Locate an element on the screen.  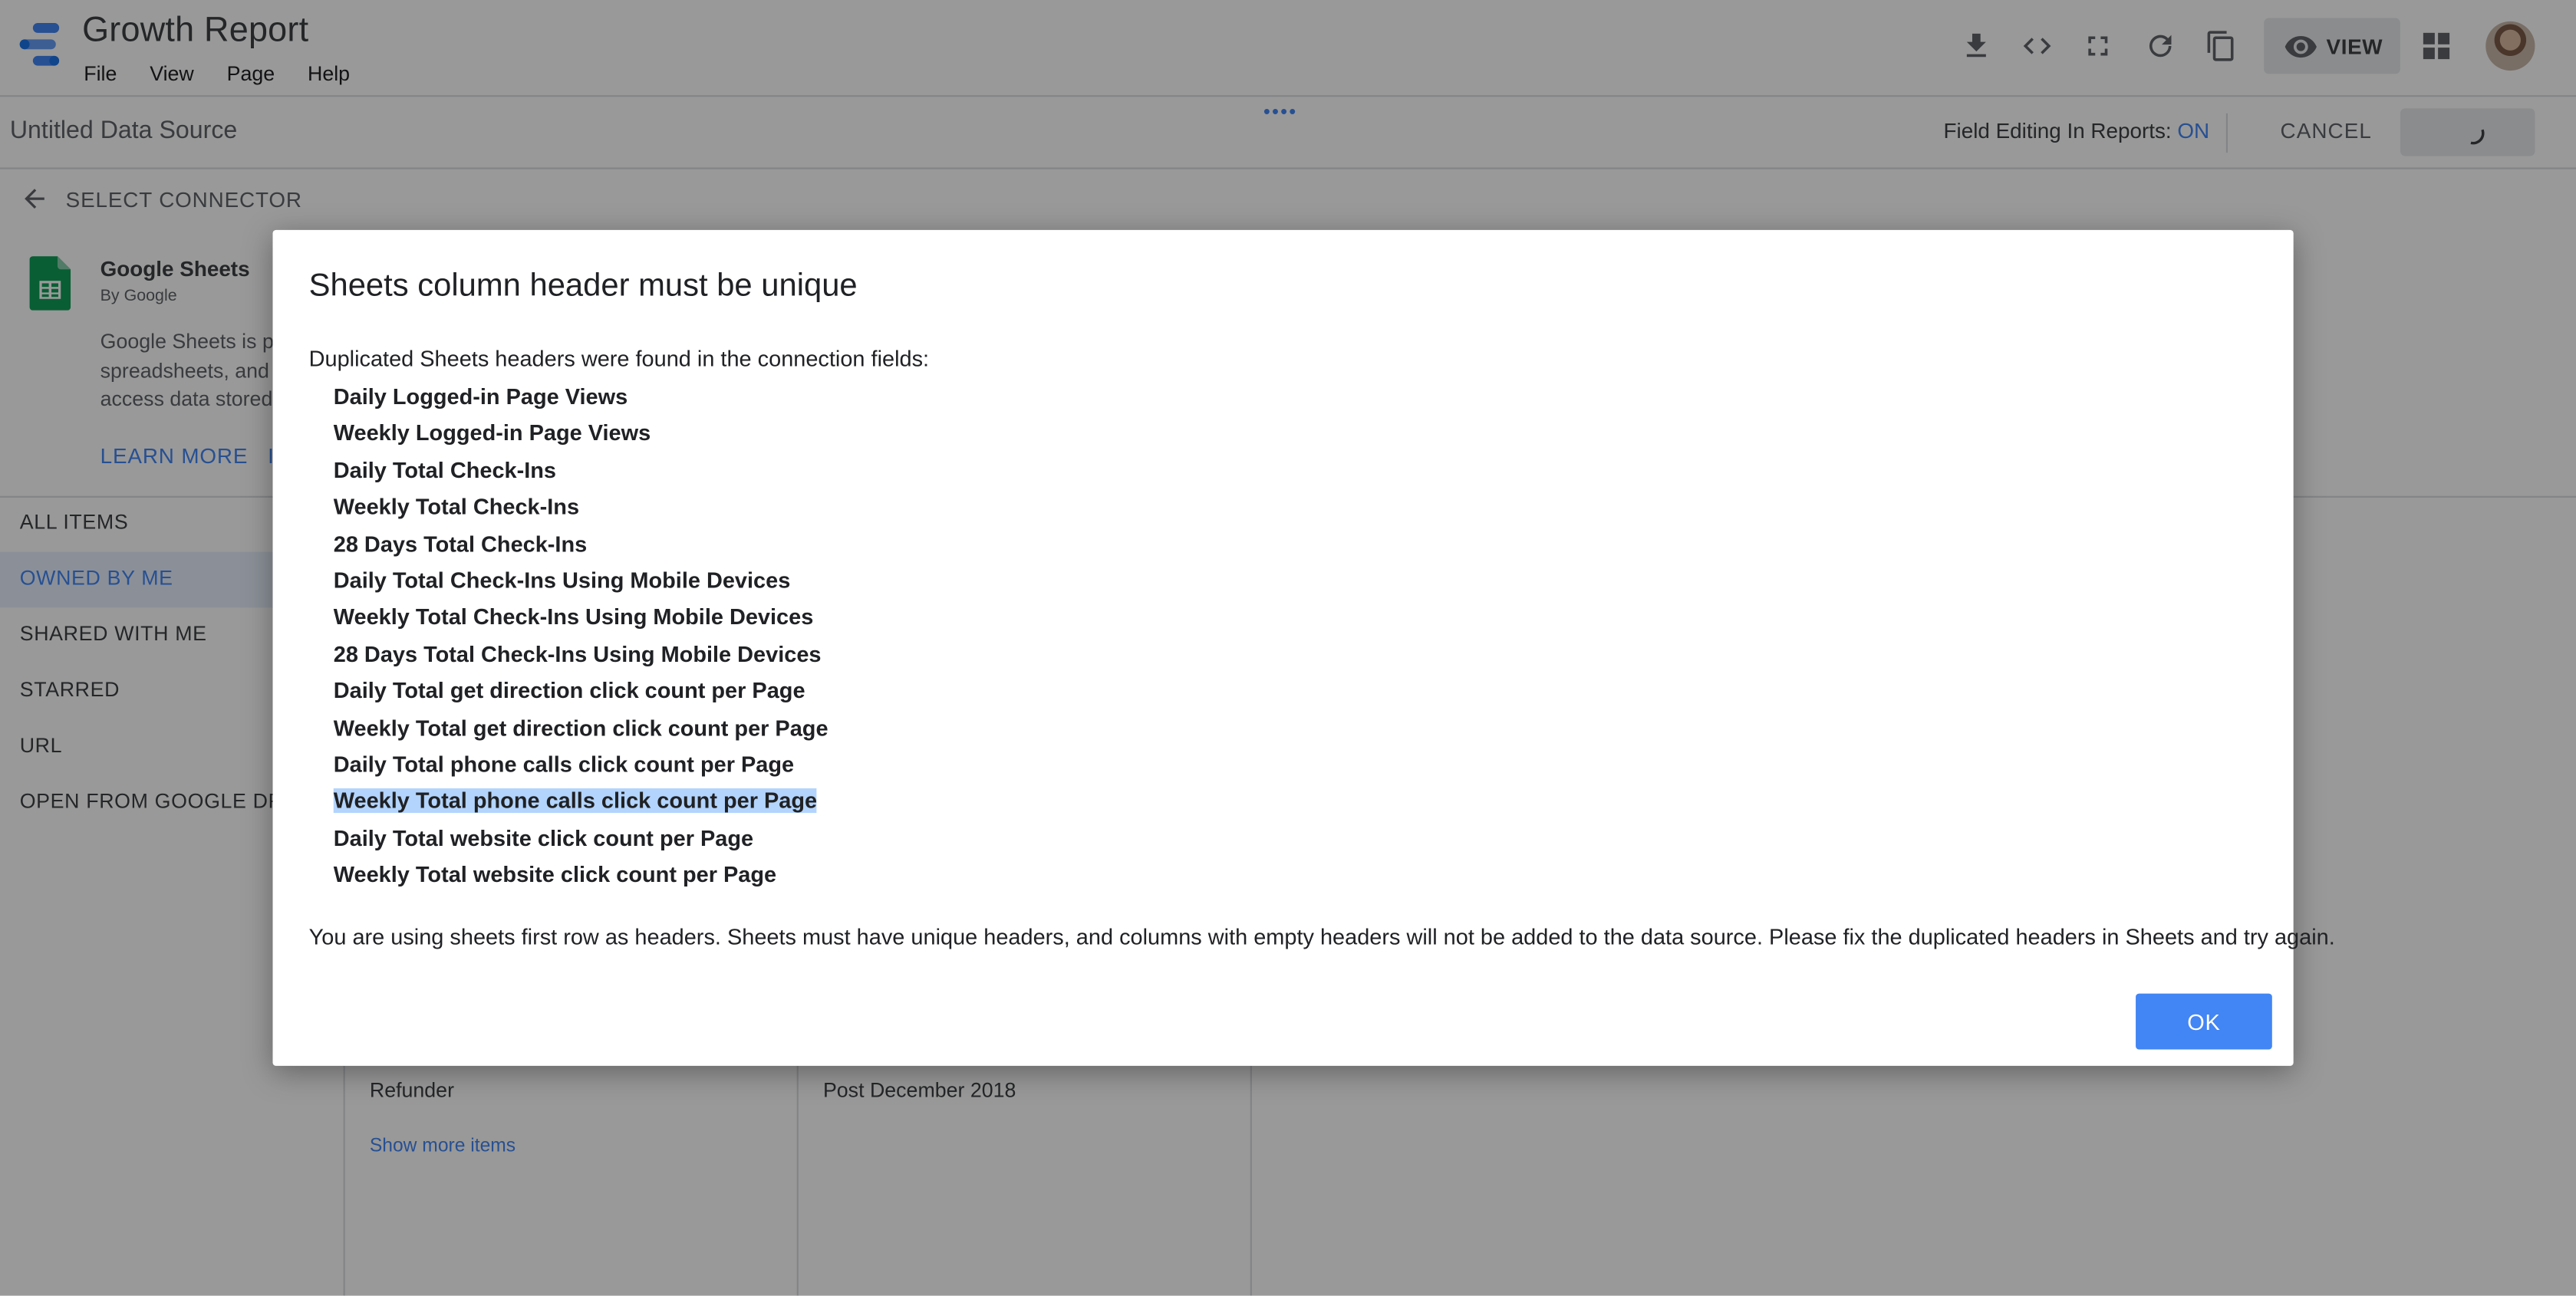
duplicate-header-item: Weekly Logged-in Page Views is located at coordinates (492, 433).